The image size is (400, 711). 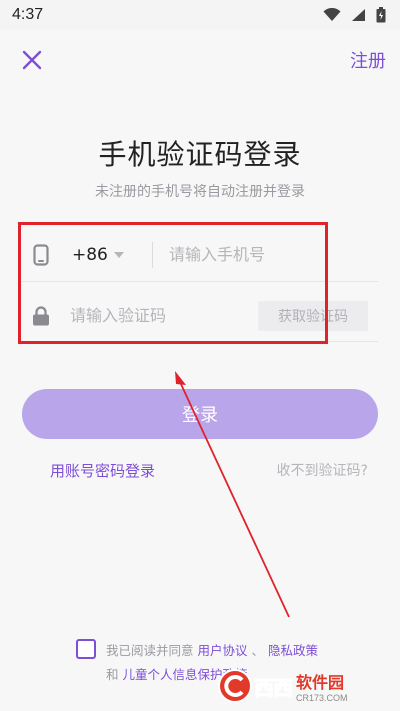 What do you see at coordinates (320, 682) in the screenshot?
I see `watermark-sub-text: 软件园` at bounding box center [320, 682].